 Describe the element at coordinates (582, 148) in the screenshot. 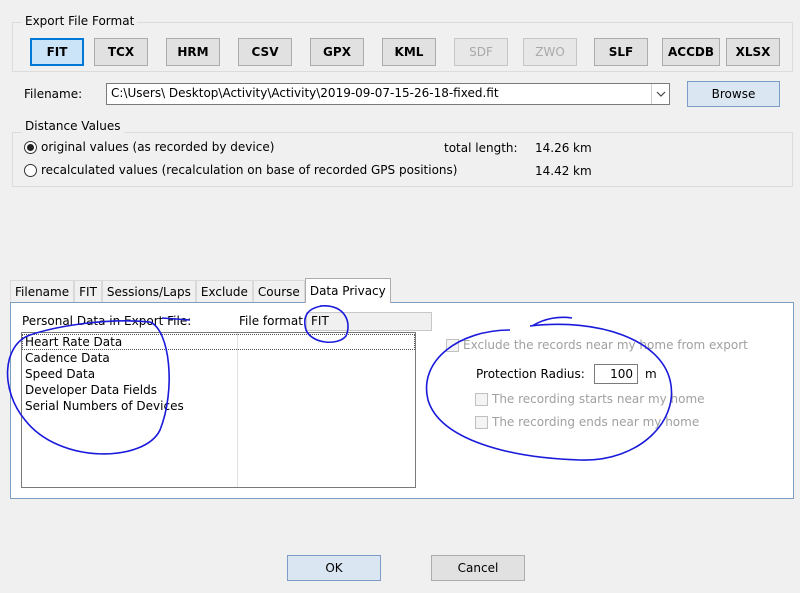

I see `original-length-unit: km` at that location.